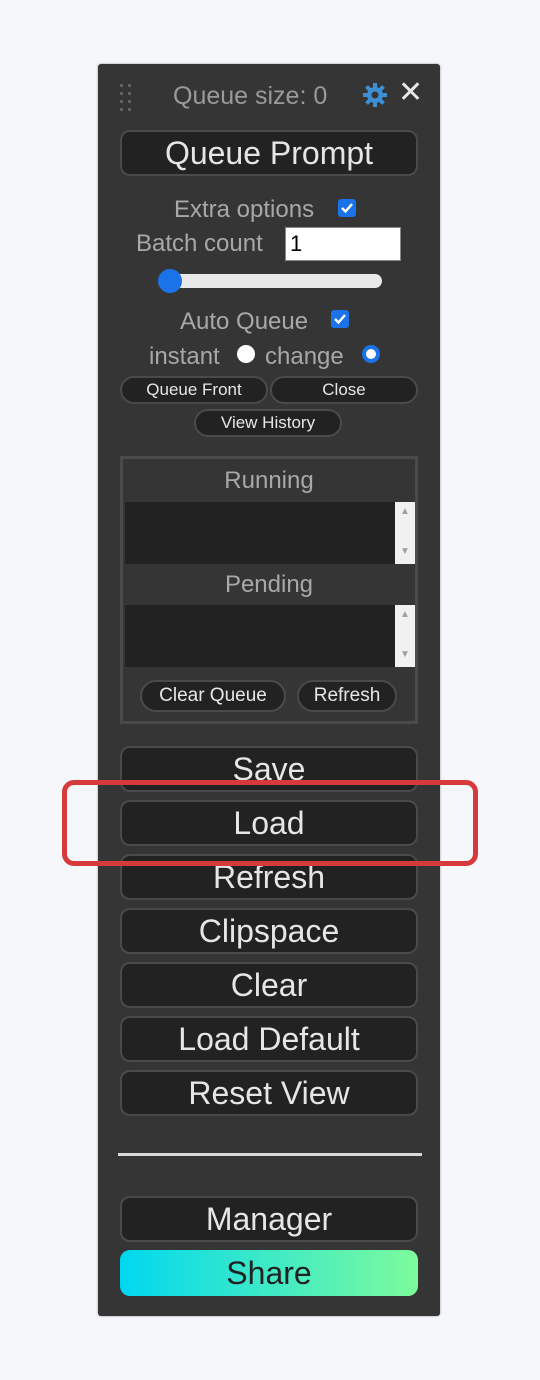  What do you see at coordinates (270, 823) in the screenshot?
I see `load-highlight-box` at bounding box center [270, 823].